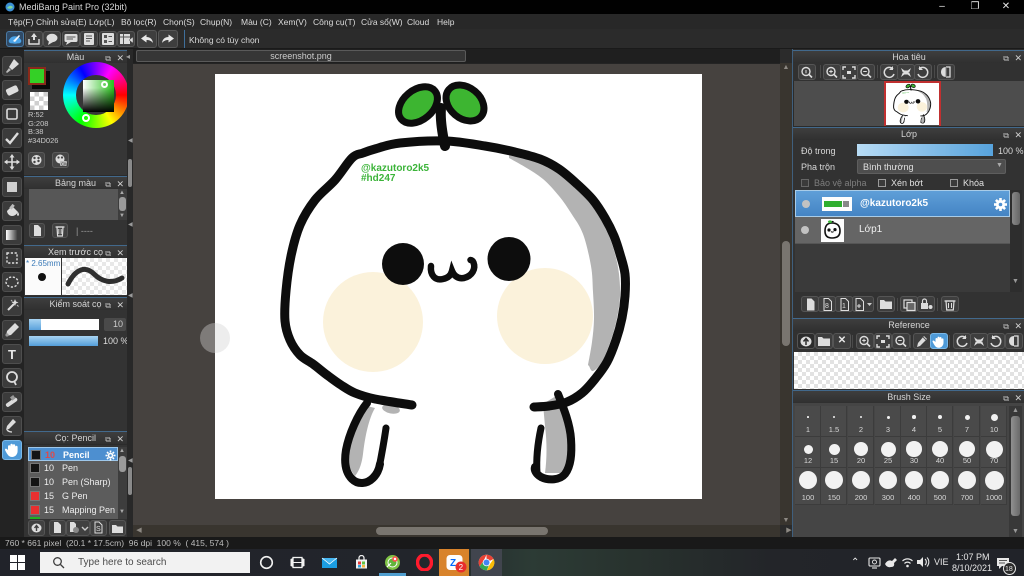  What do you see at coordinates (1009, 569) in the screenshot?
I see `svg-text: 18` at bounding box center [1009, 569].